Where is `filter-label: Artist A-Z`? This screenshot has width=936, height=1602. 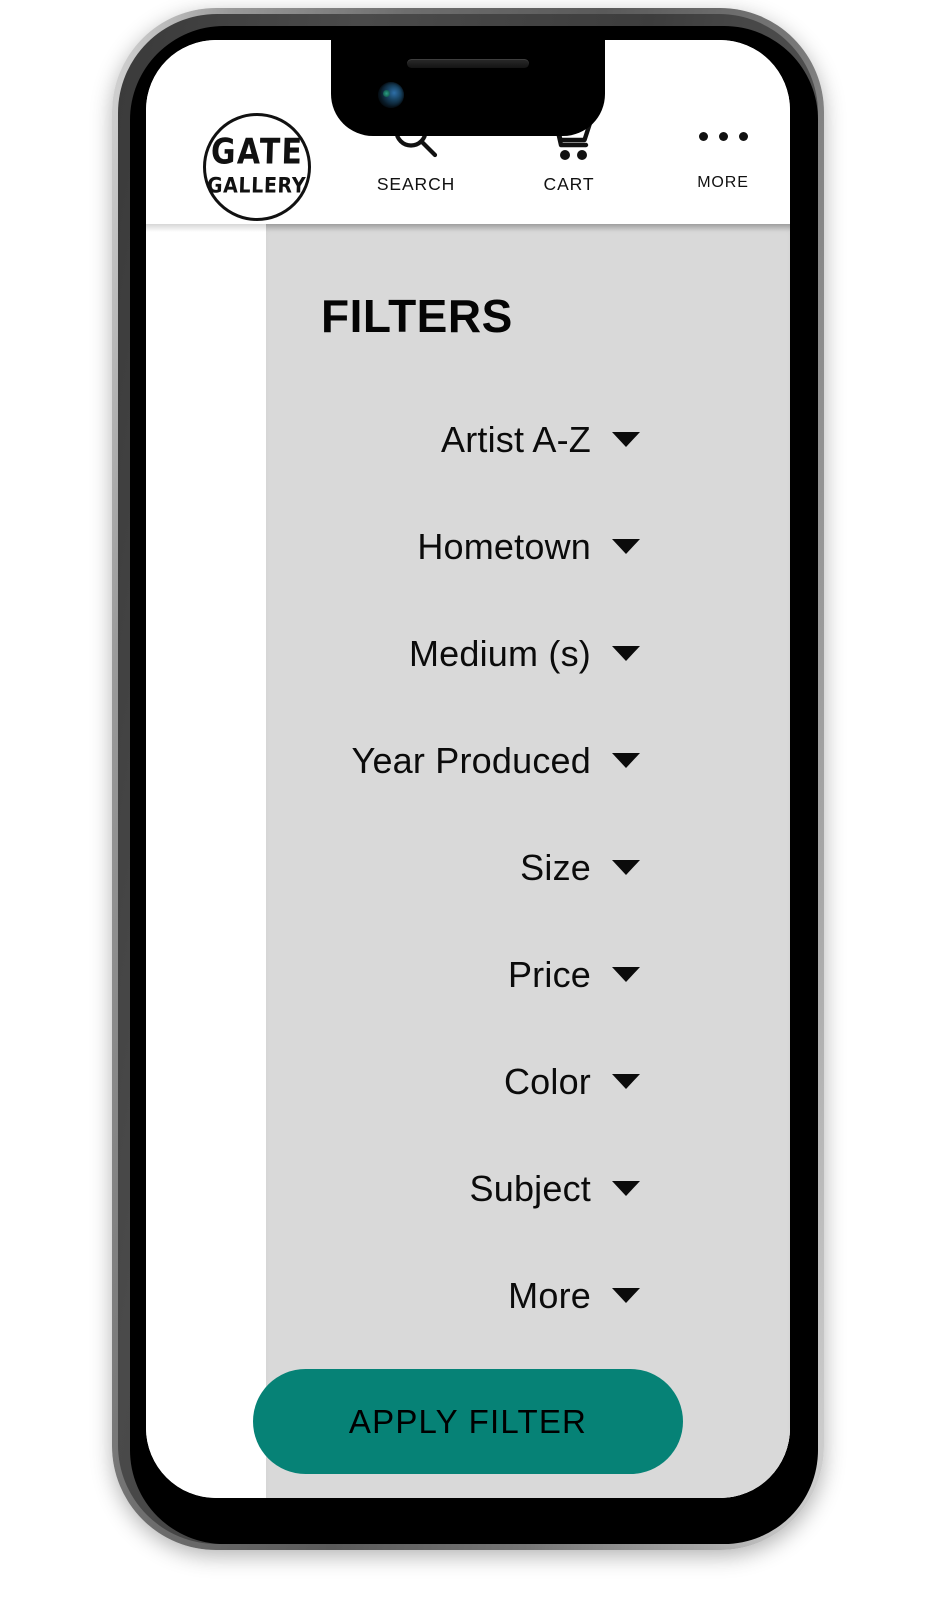
filter-label: Artist A-Z is located at coordinates (515, 439).